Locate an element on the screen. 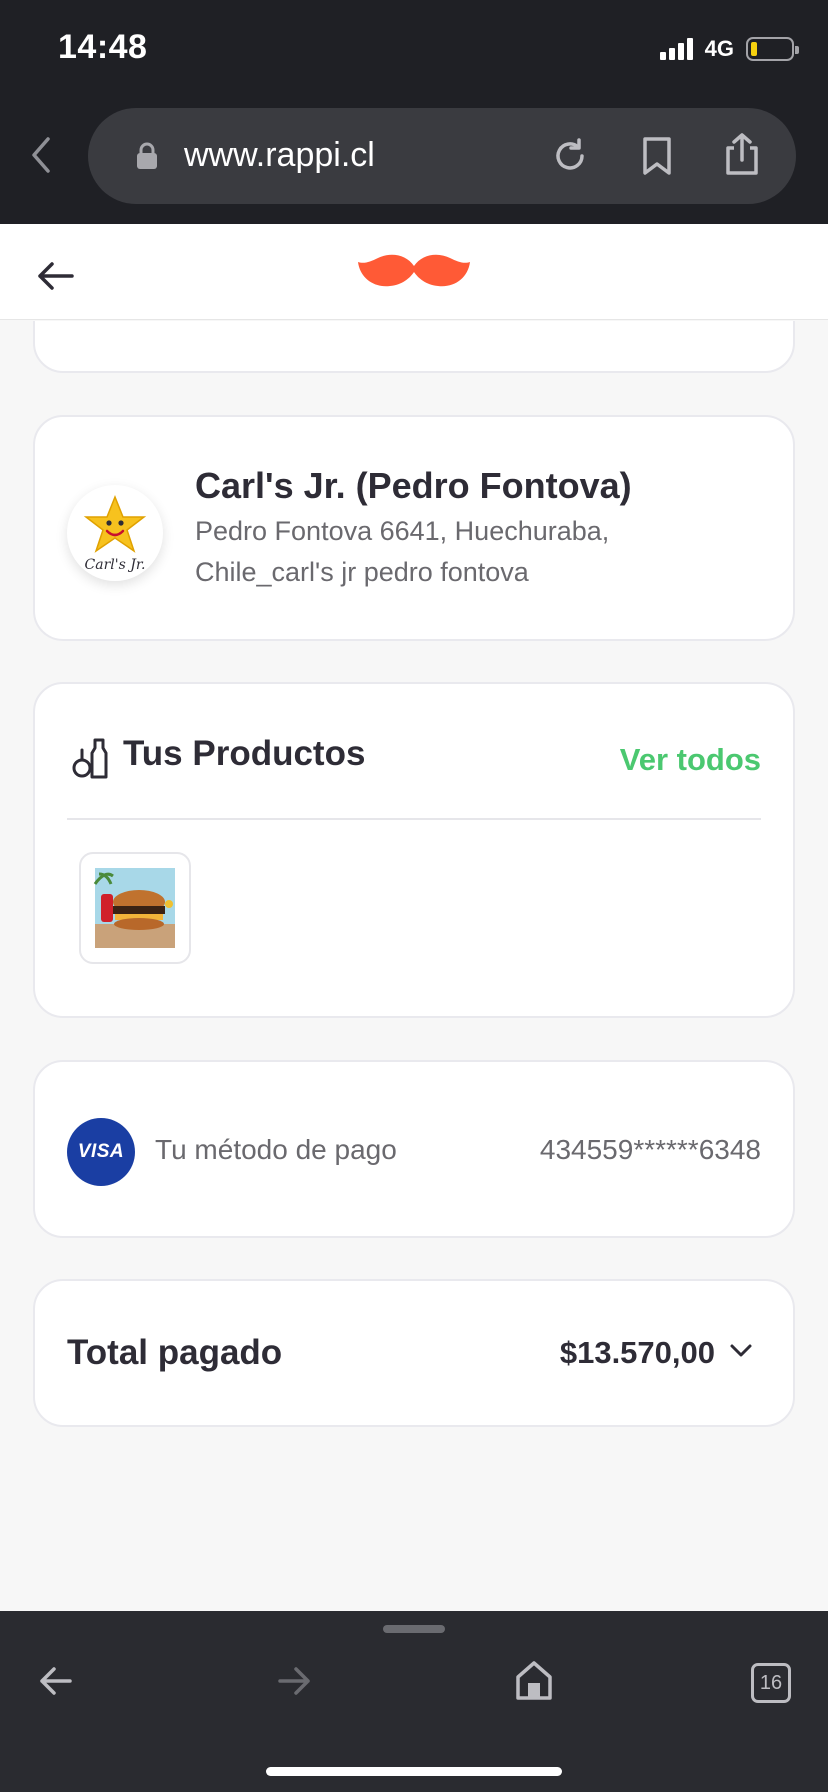 The height and width of the screenshot is (1792, 828). card-number: 434559******6348 is located at coordinates (650, 1149).